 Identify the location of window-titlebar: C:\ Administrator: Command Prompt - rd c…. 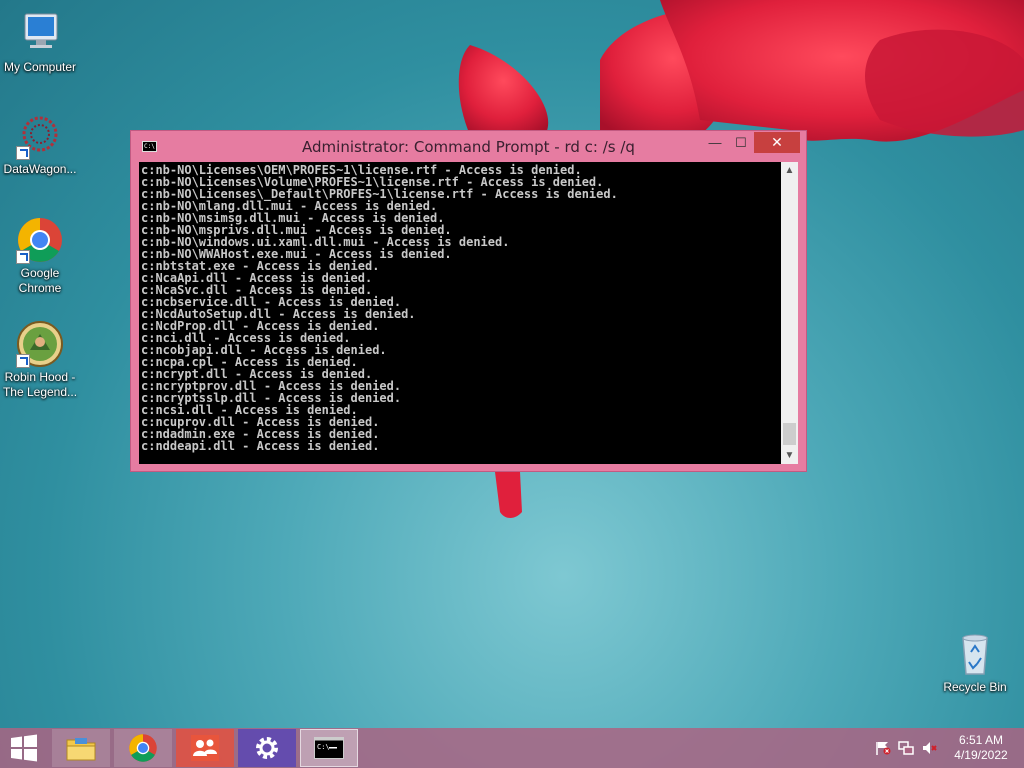
(468, 146).